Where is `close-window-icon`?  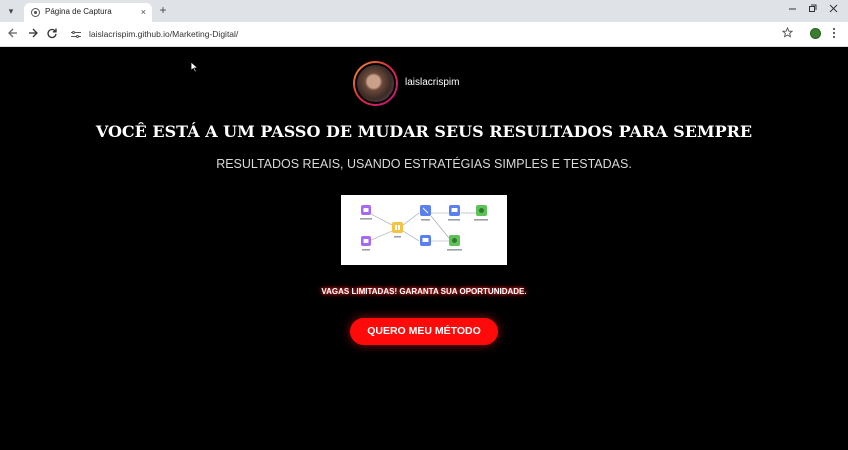 close-window-icon is located at coordinates (833, 10).